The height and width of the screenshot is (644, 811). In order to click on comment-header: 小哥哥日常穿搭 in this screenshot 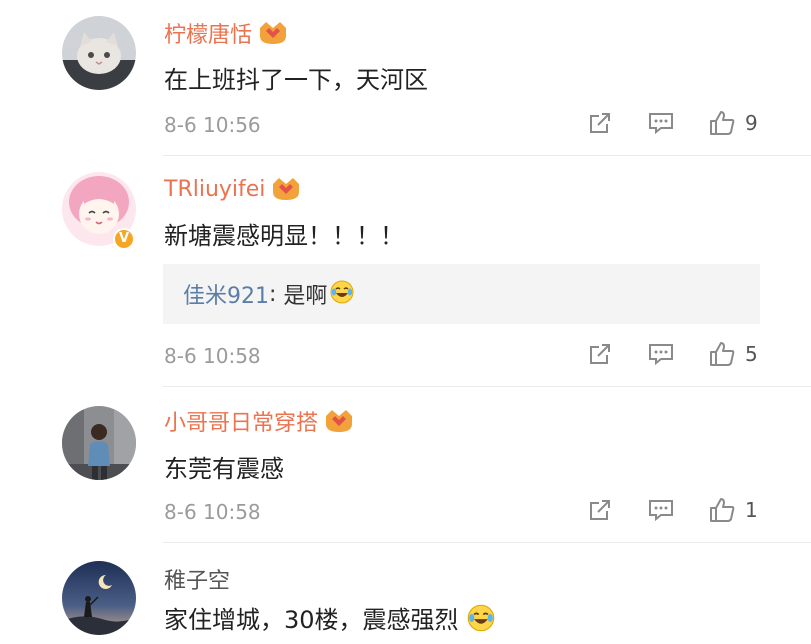, I will do `click(259, 421)`.